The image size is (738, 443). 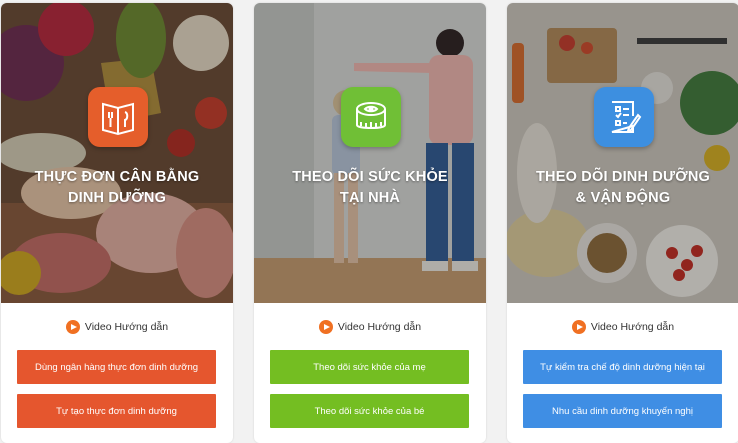 I want to click on self-check-nutrition-button: Tự kiểm tra chế độ dinh dưỡng hiện tại, so click(x=622, y=367).